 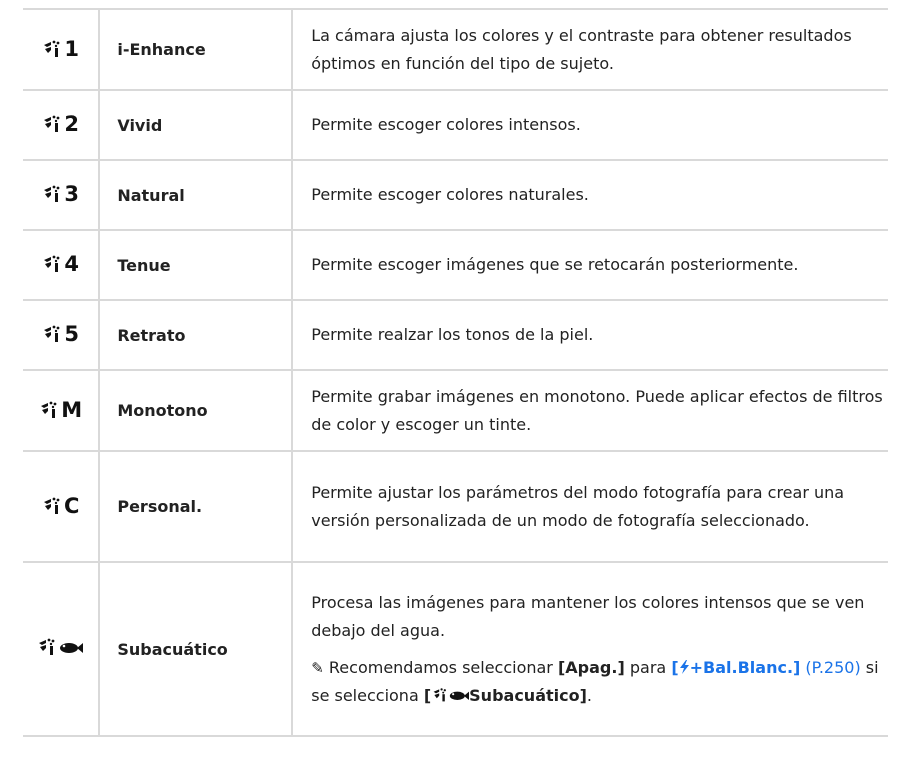 I want to click on note-text-1: Recomendamos seleccionar, so click(x=440, y=667).